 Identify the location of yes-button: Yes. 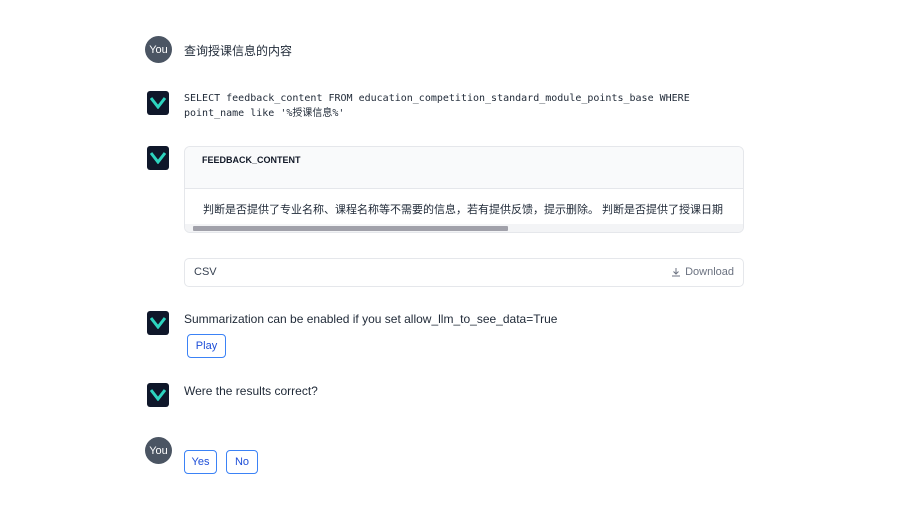
(200, 462).